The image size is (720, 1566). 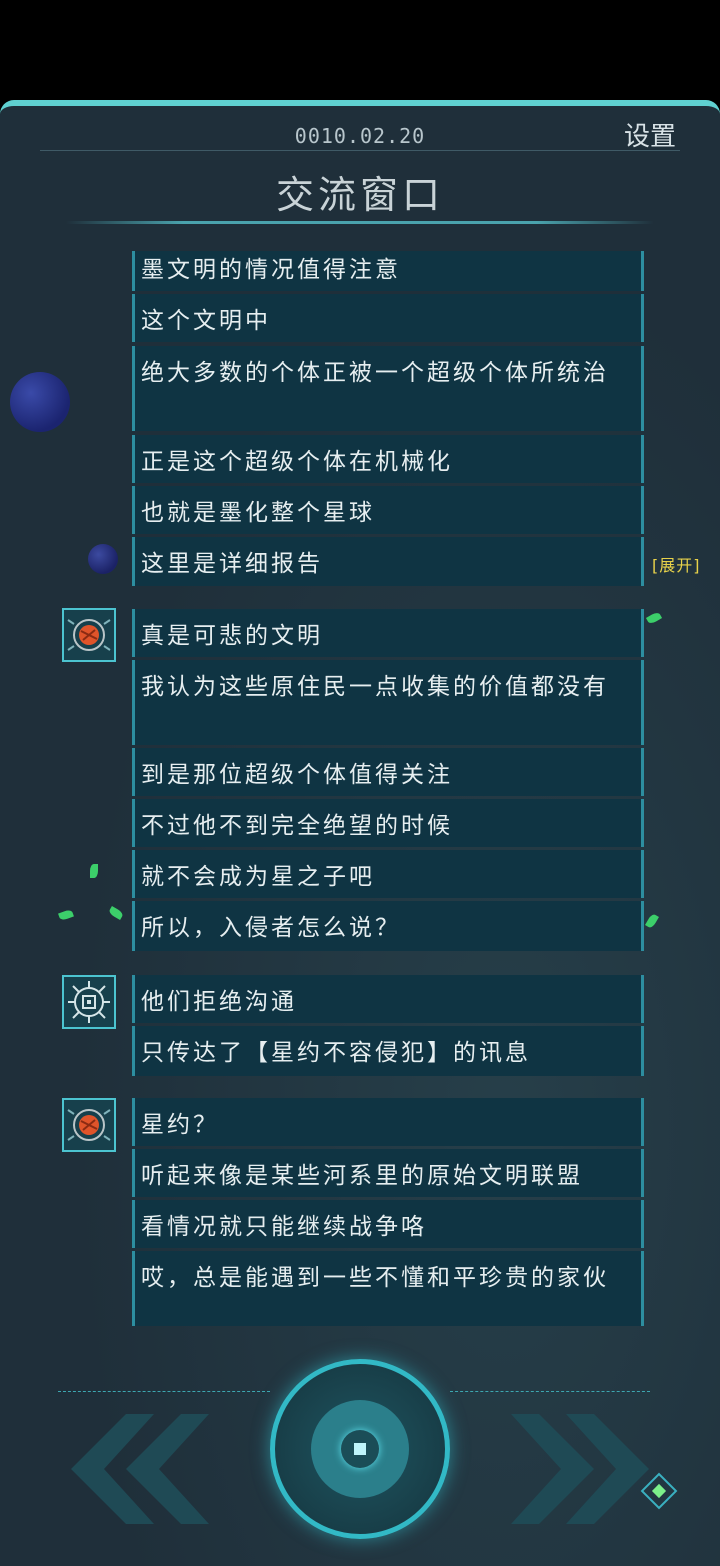 What do you see at coordinates (388, 926) in the screenshot?
I see `chat-message: 所以，入侵者怎么说？` at bounding box center [388, 926].